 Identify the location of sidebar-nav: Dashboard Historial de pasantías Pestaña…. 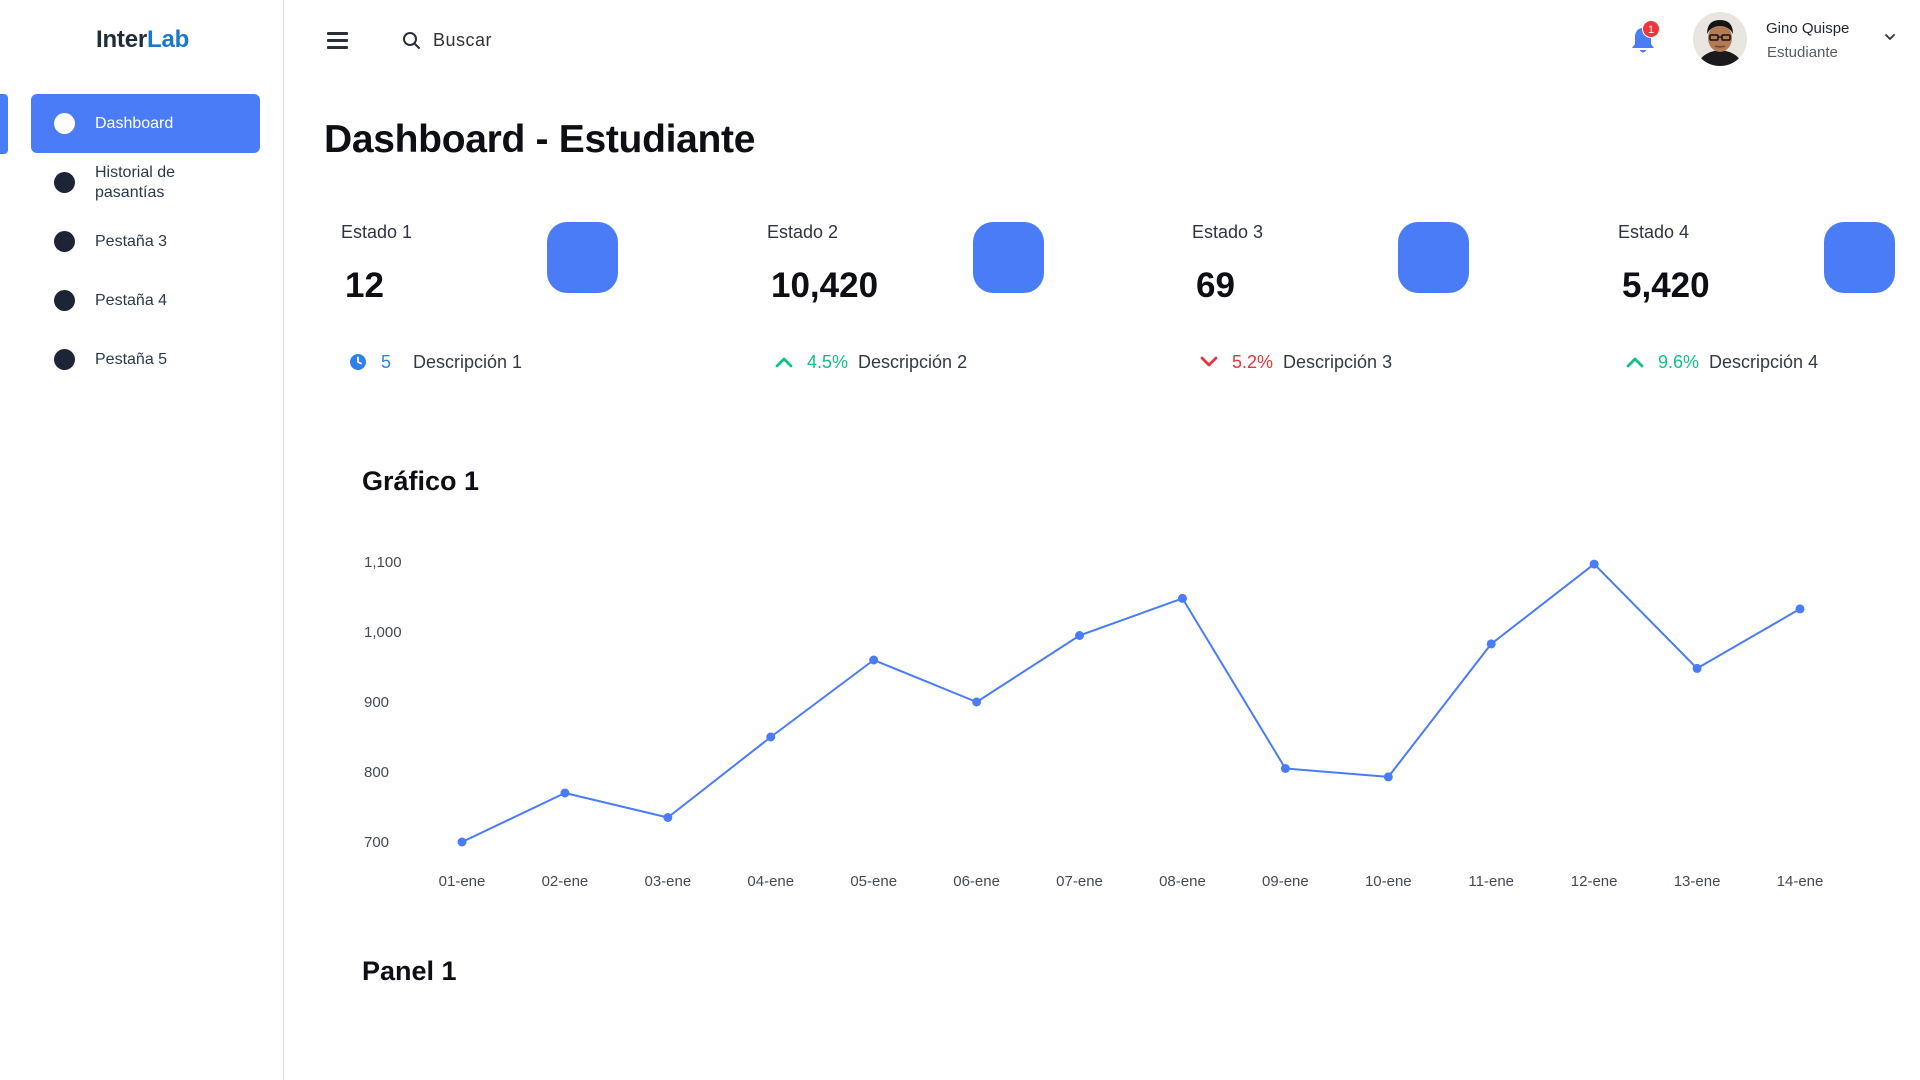
(145, 241).